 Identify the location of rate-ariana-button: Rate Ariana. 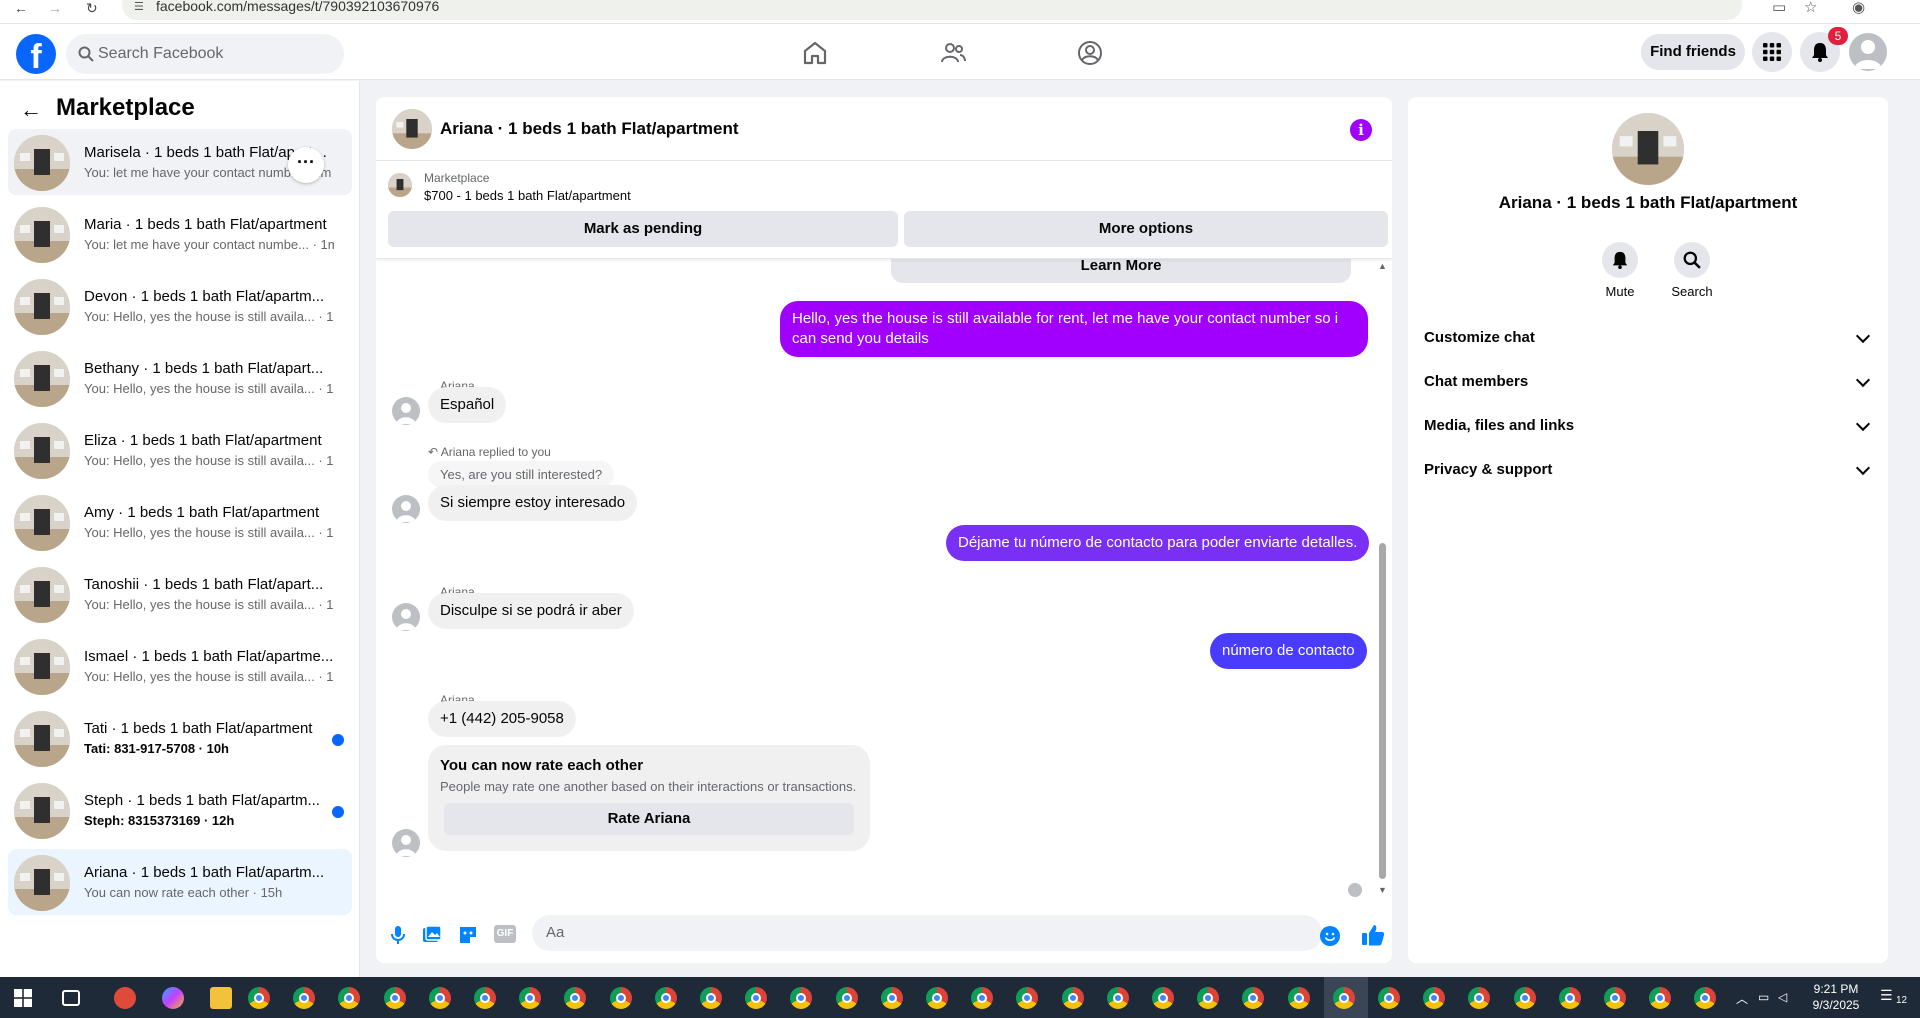
(649, 819).